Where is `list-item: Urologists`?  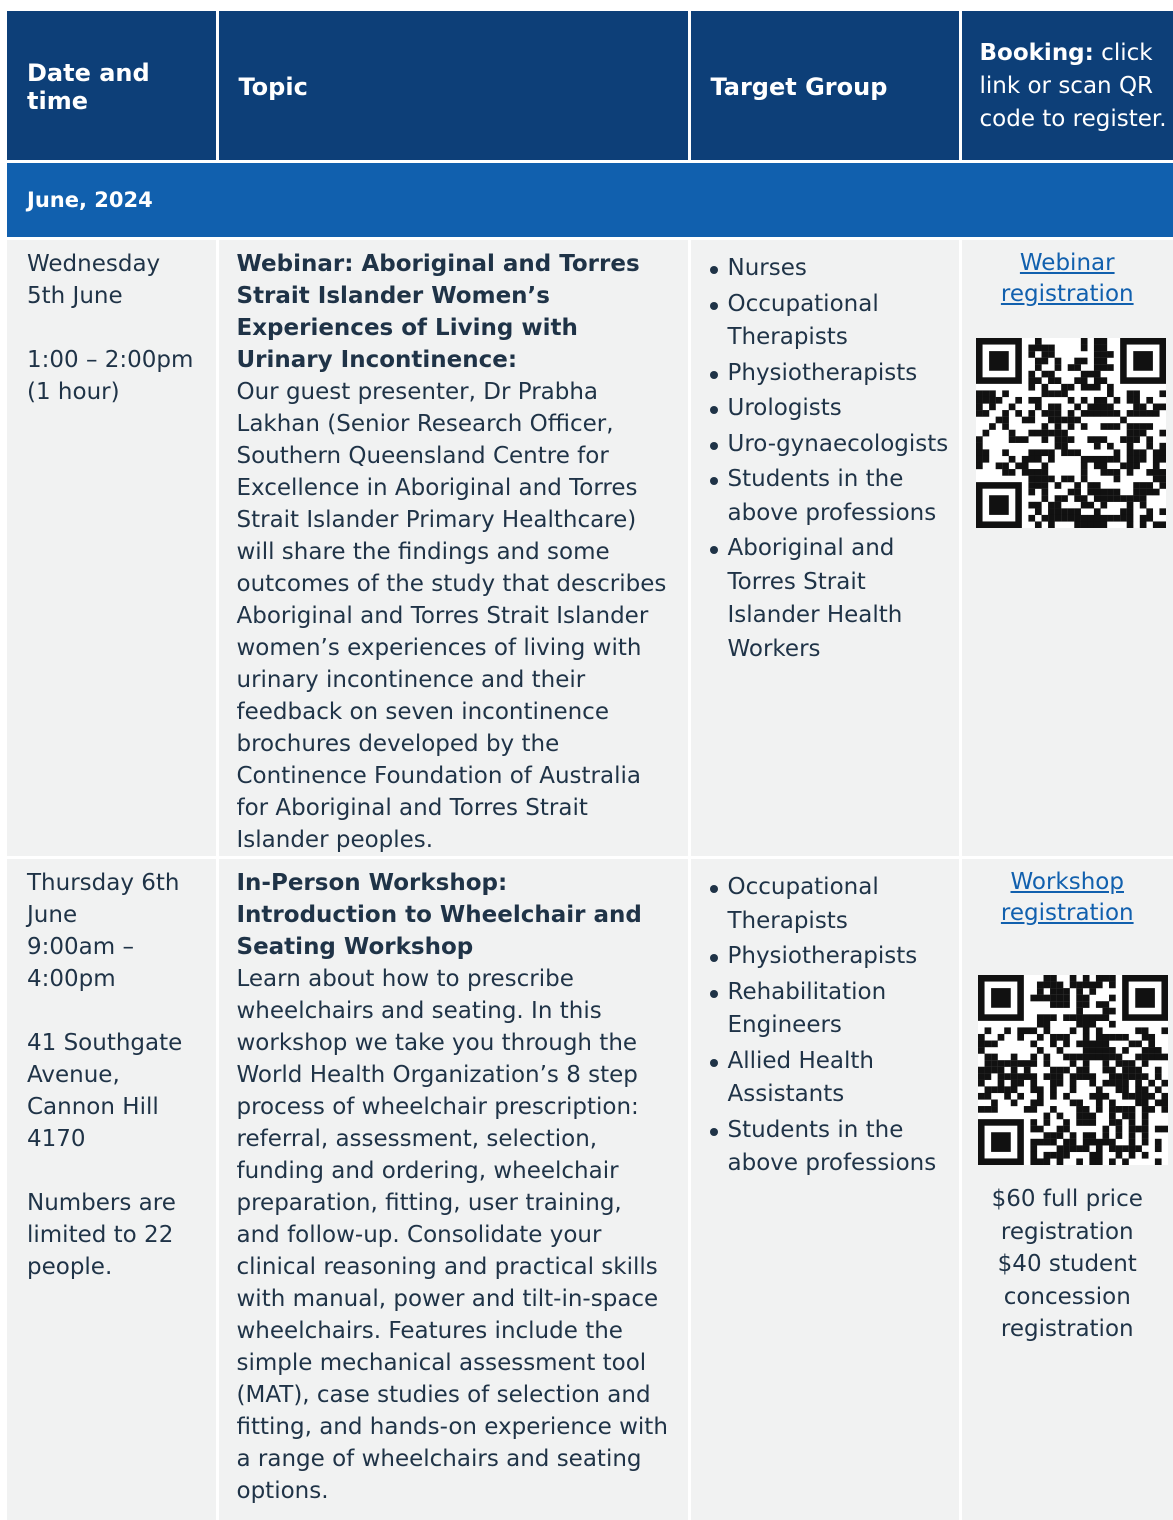 list-item: Urologists is located at coordinates (829, 409).